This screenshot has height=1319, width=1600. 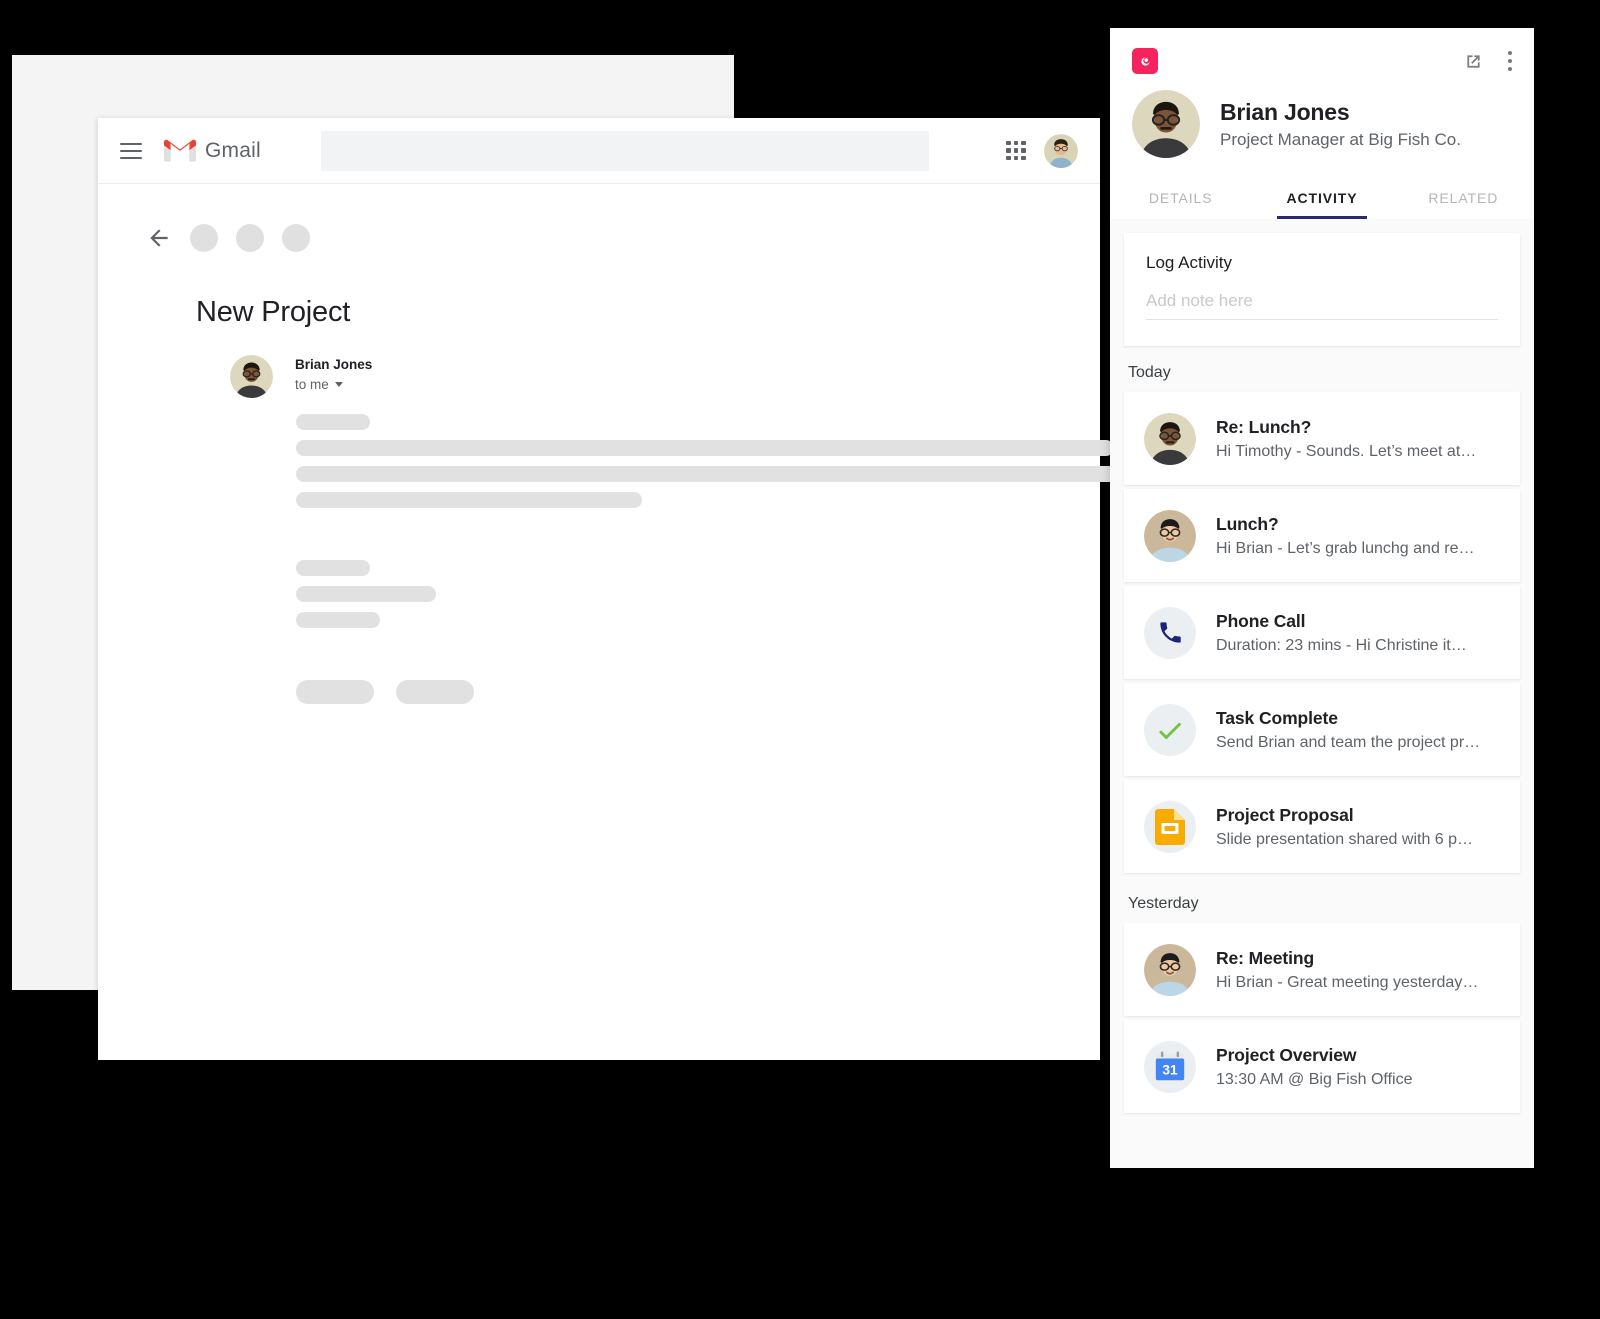 I want to click on panel-actions, so click(x=1487, y=61).